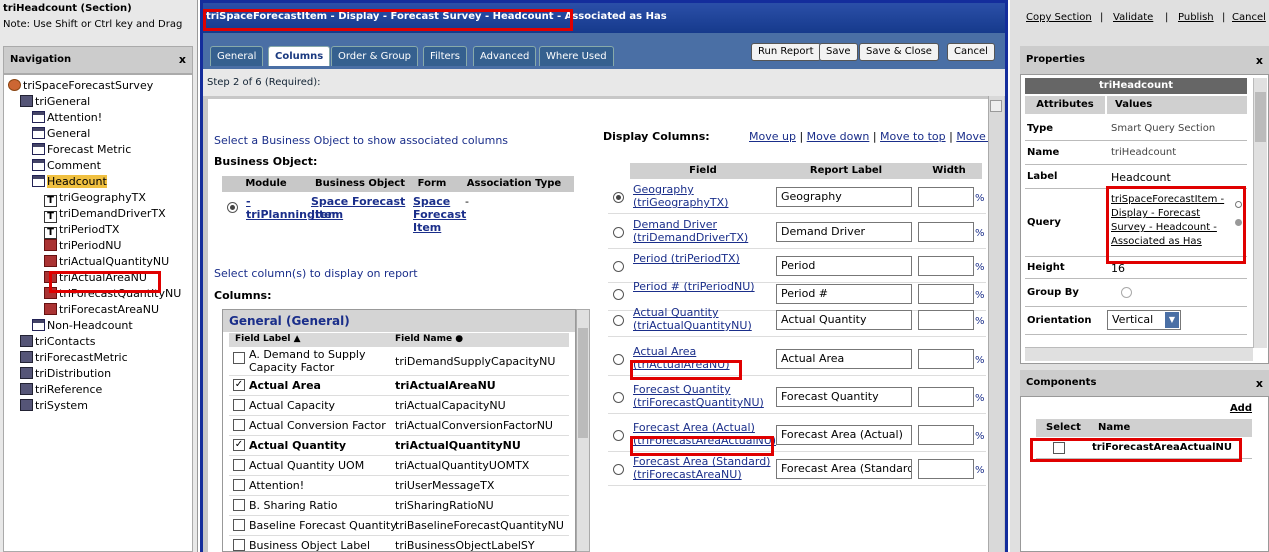 This screenshot has height=552, width=1269. What do you see at coordinates (299, 56) in the screenshot?
I see `tab-columns: Columns` at bounding box center [299, 56].